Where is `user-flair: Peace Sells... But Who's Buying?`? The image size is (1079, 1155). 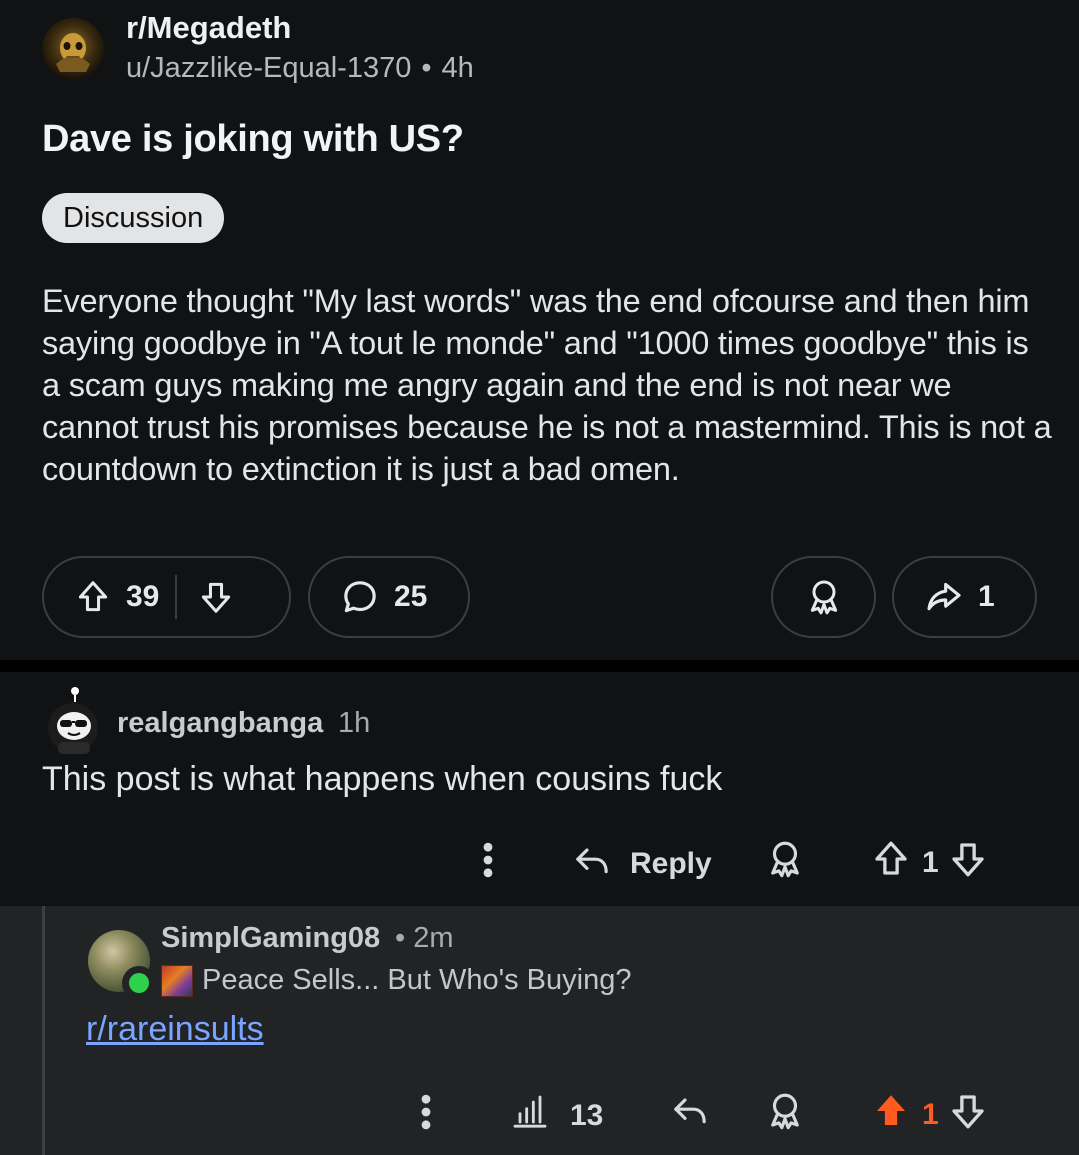 user-flair: Peace Sells... But Who's Buying? is located at coordinates (396, 980).